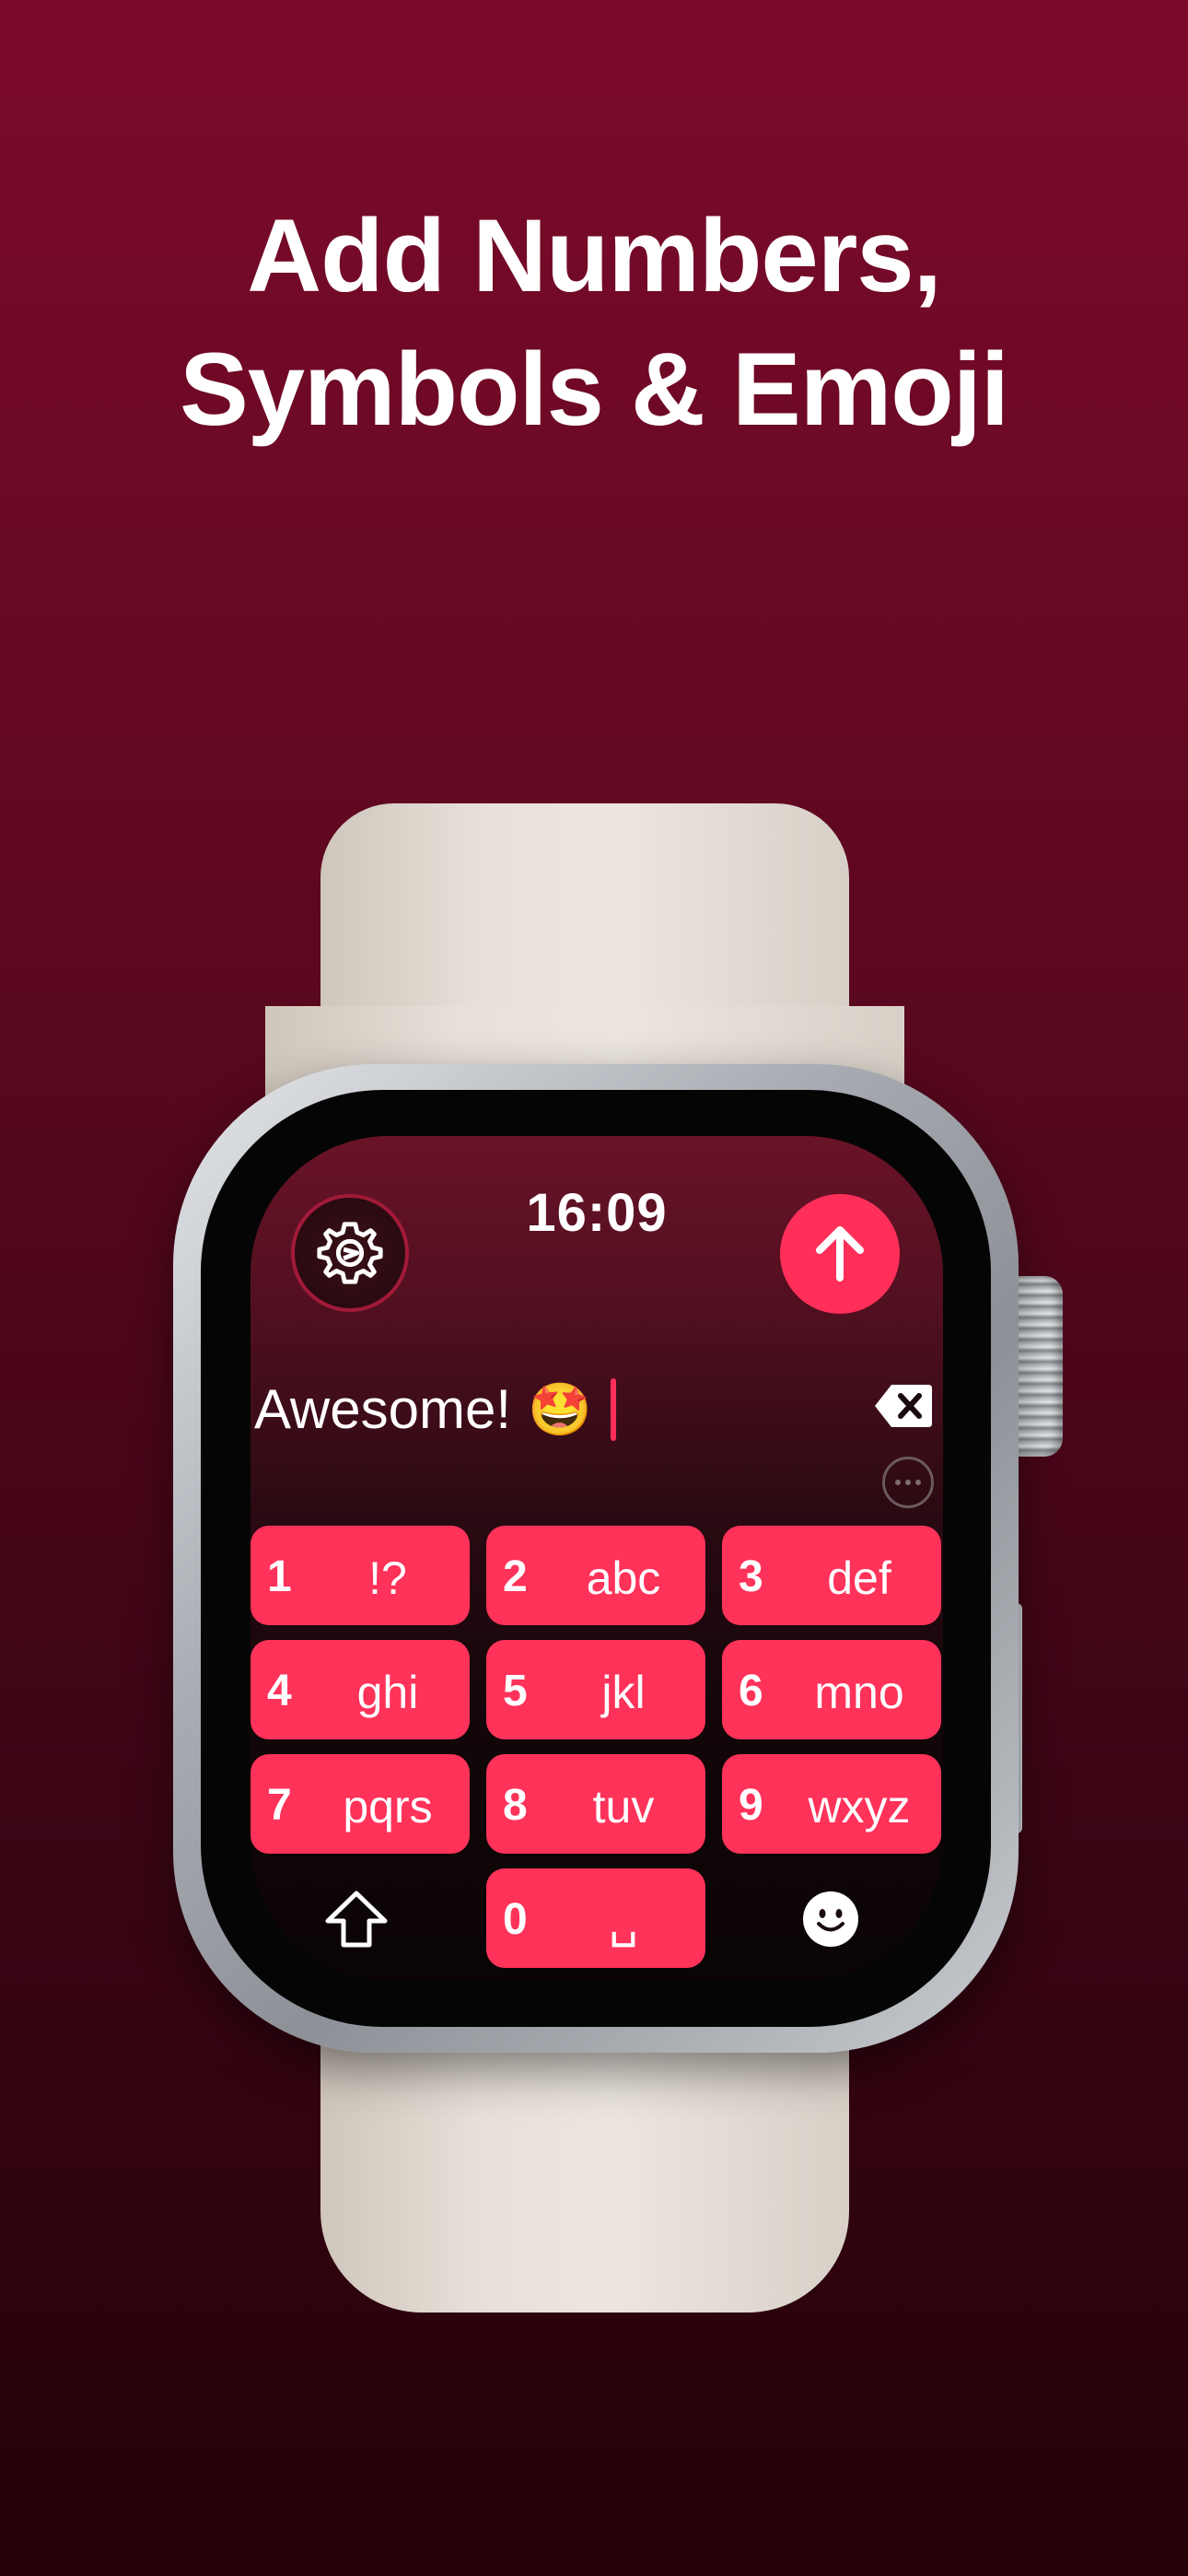  I want to click on shift-icon, so click(356, 1920).